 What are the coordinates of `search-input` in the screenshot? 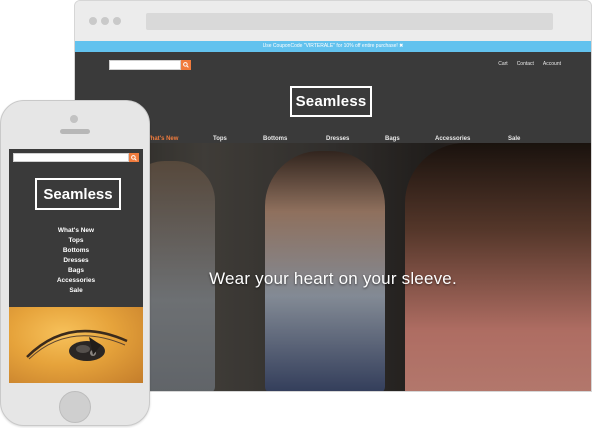 It's located at (145, 65).